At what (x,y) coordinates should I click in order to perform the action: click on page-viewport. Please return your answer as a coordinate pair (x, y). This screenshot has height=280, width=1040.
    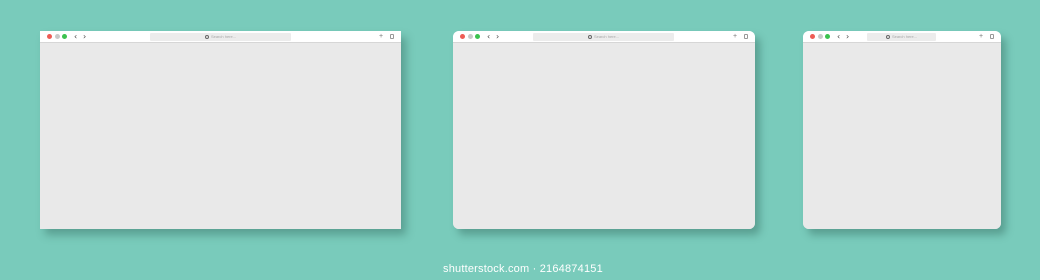
    Looking at the image, I should click on (902, 136).